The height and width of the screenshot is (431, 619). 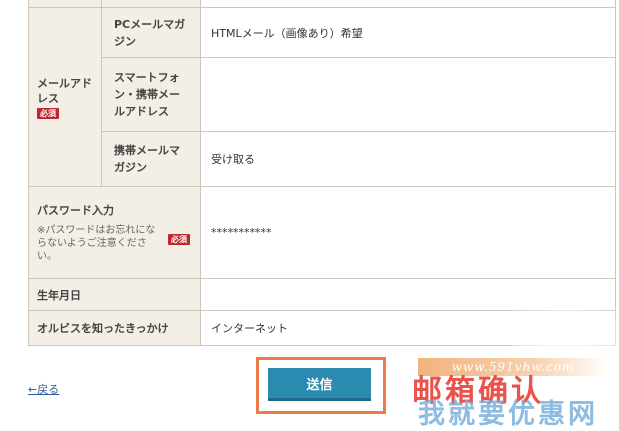 What do you see at coordinates (319, 384) in the screenshot?
I see `submit-button: 送信` at bounding box center [319, 384].